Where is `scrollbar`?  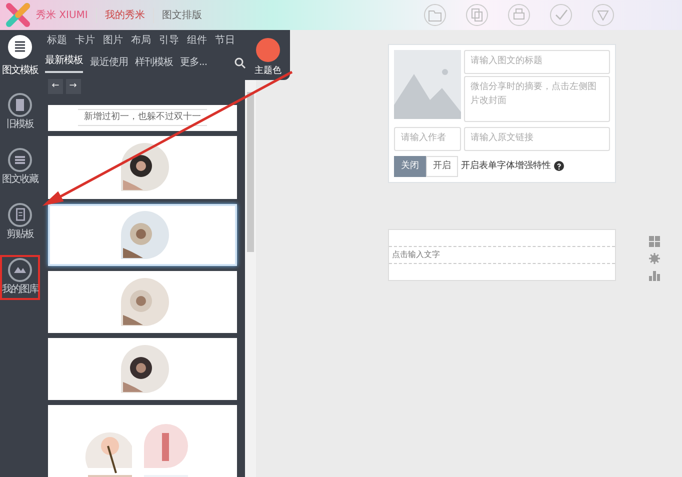 scrollbar is located at coordinates (250, 278).